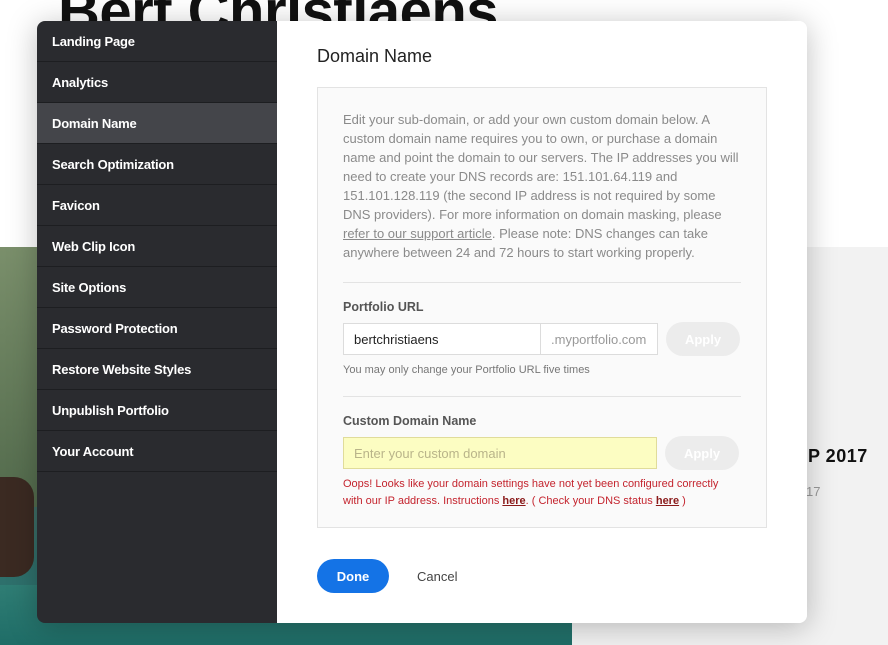 Image resolution: width=888 pixels, height=645 pixels. I want to click on portfolio-url-suffix: .myportfolio.com, so click(599, 339).